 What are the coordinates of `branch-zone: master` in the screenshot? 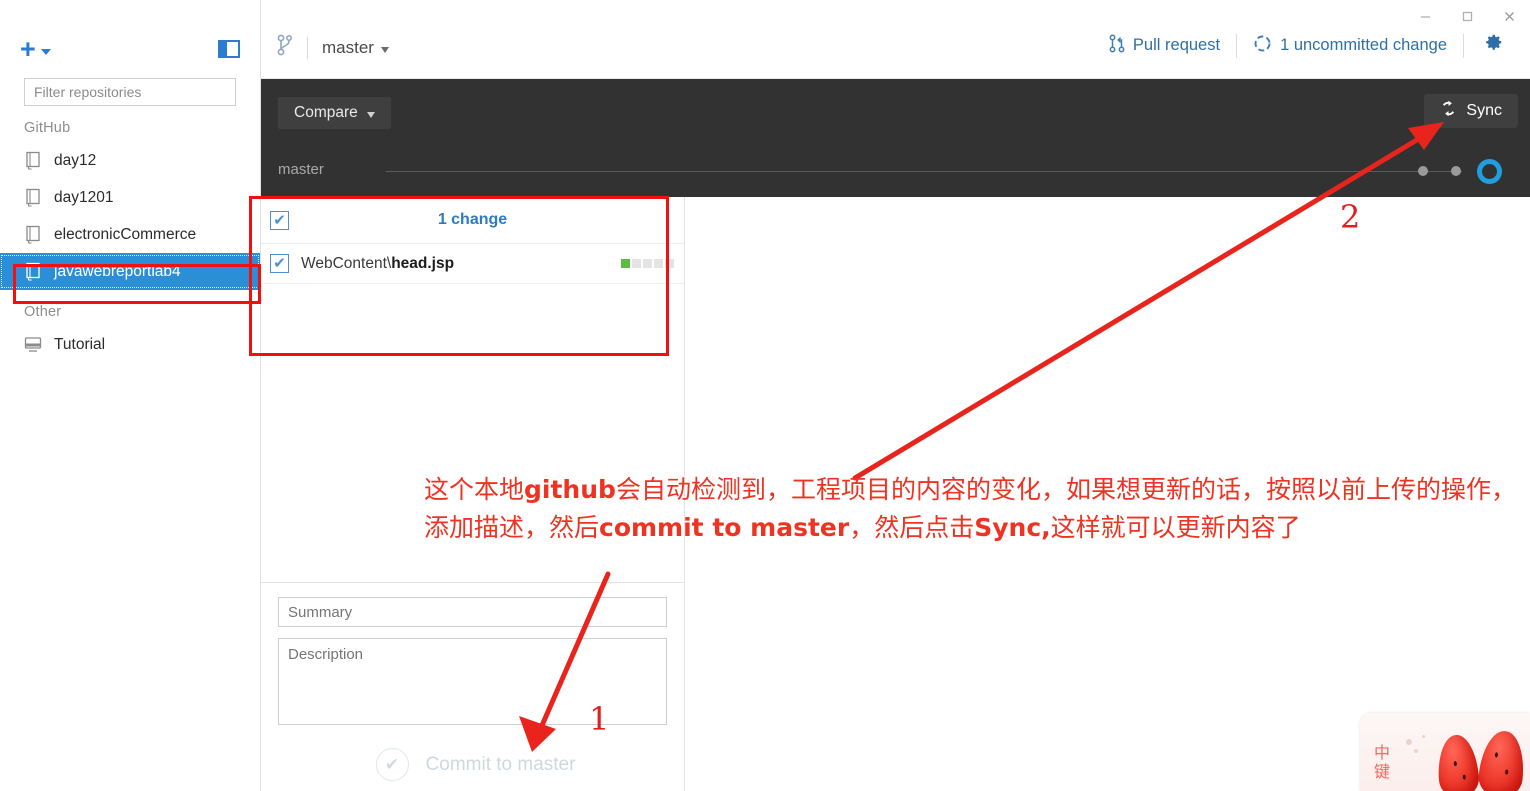 It's located at (332, 47).